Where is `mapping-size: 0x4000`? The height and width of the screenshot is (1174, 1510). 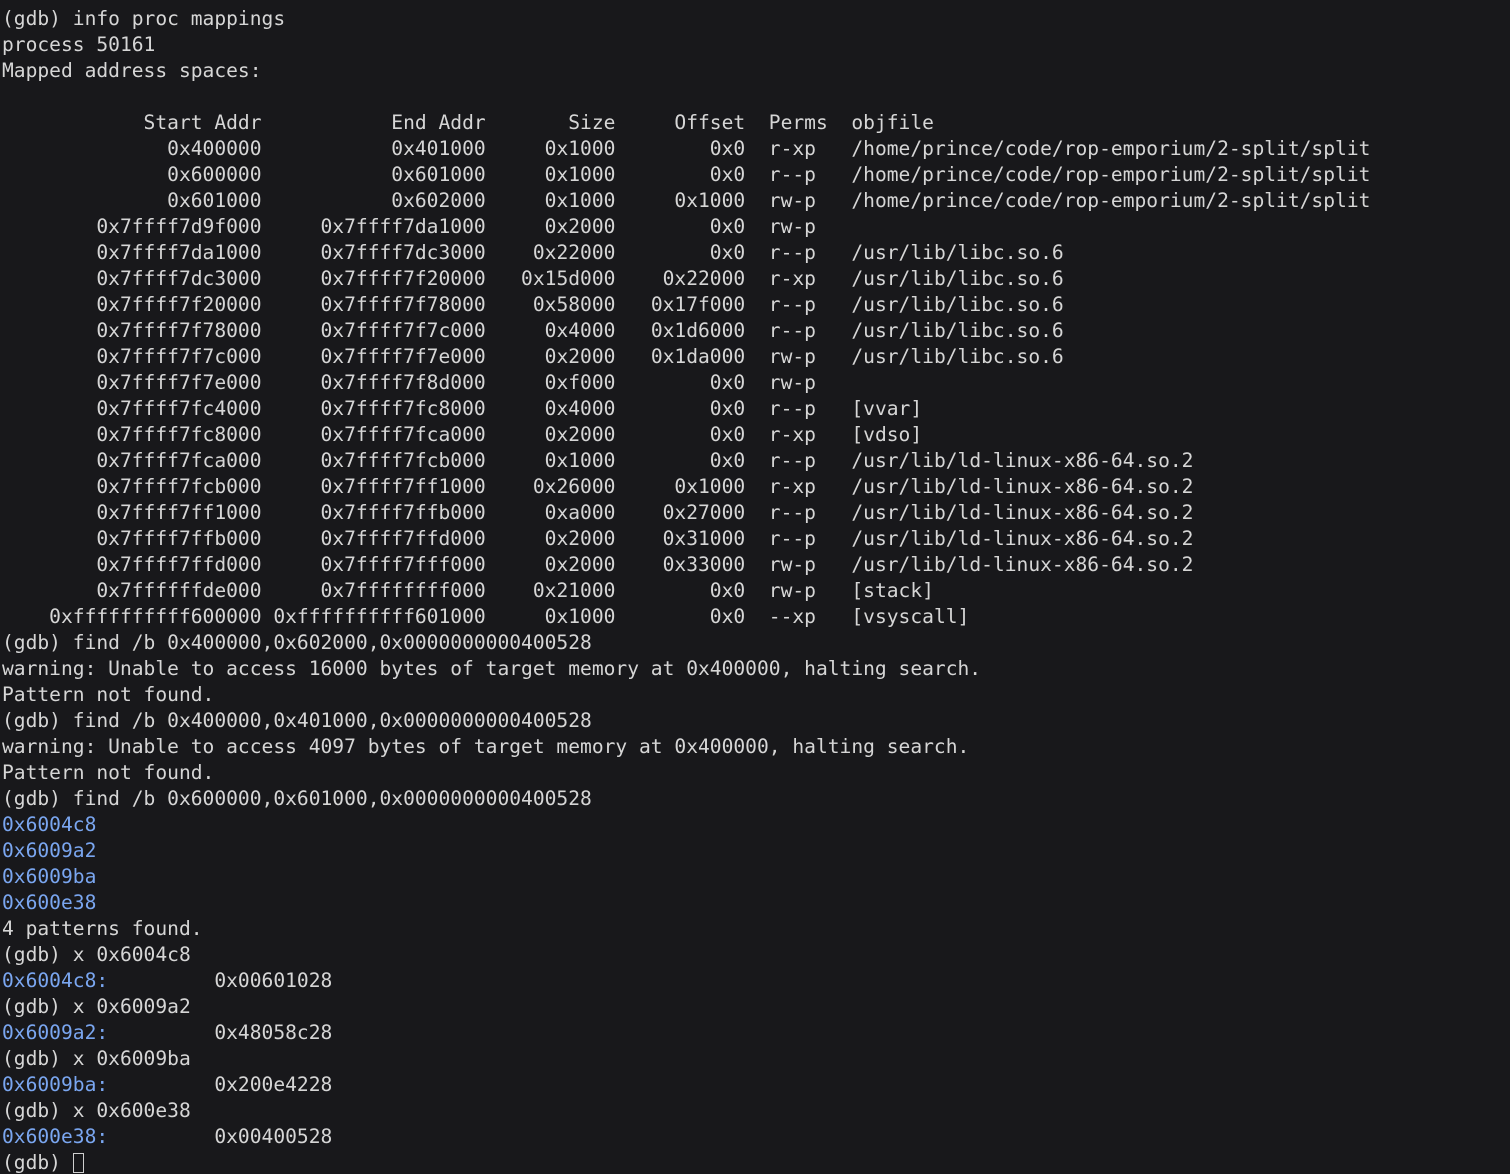
mapping-size: 0x4000 is located at coordinates (550, 408).